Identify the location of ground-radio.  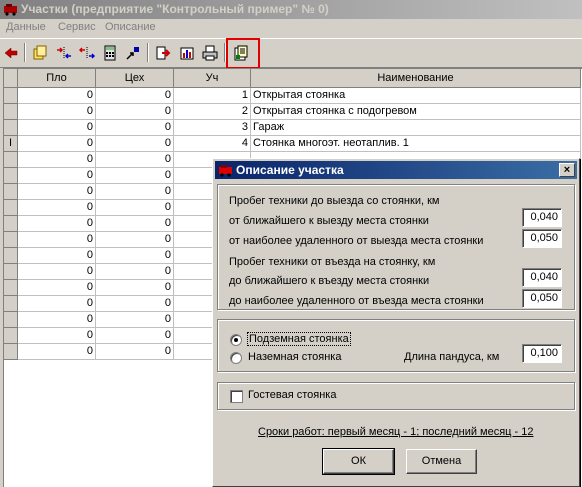
(236, 358).